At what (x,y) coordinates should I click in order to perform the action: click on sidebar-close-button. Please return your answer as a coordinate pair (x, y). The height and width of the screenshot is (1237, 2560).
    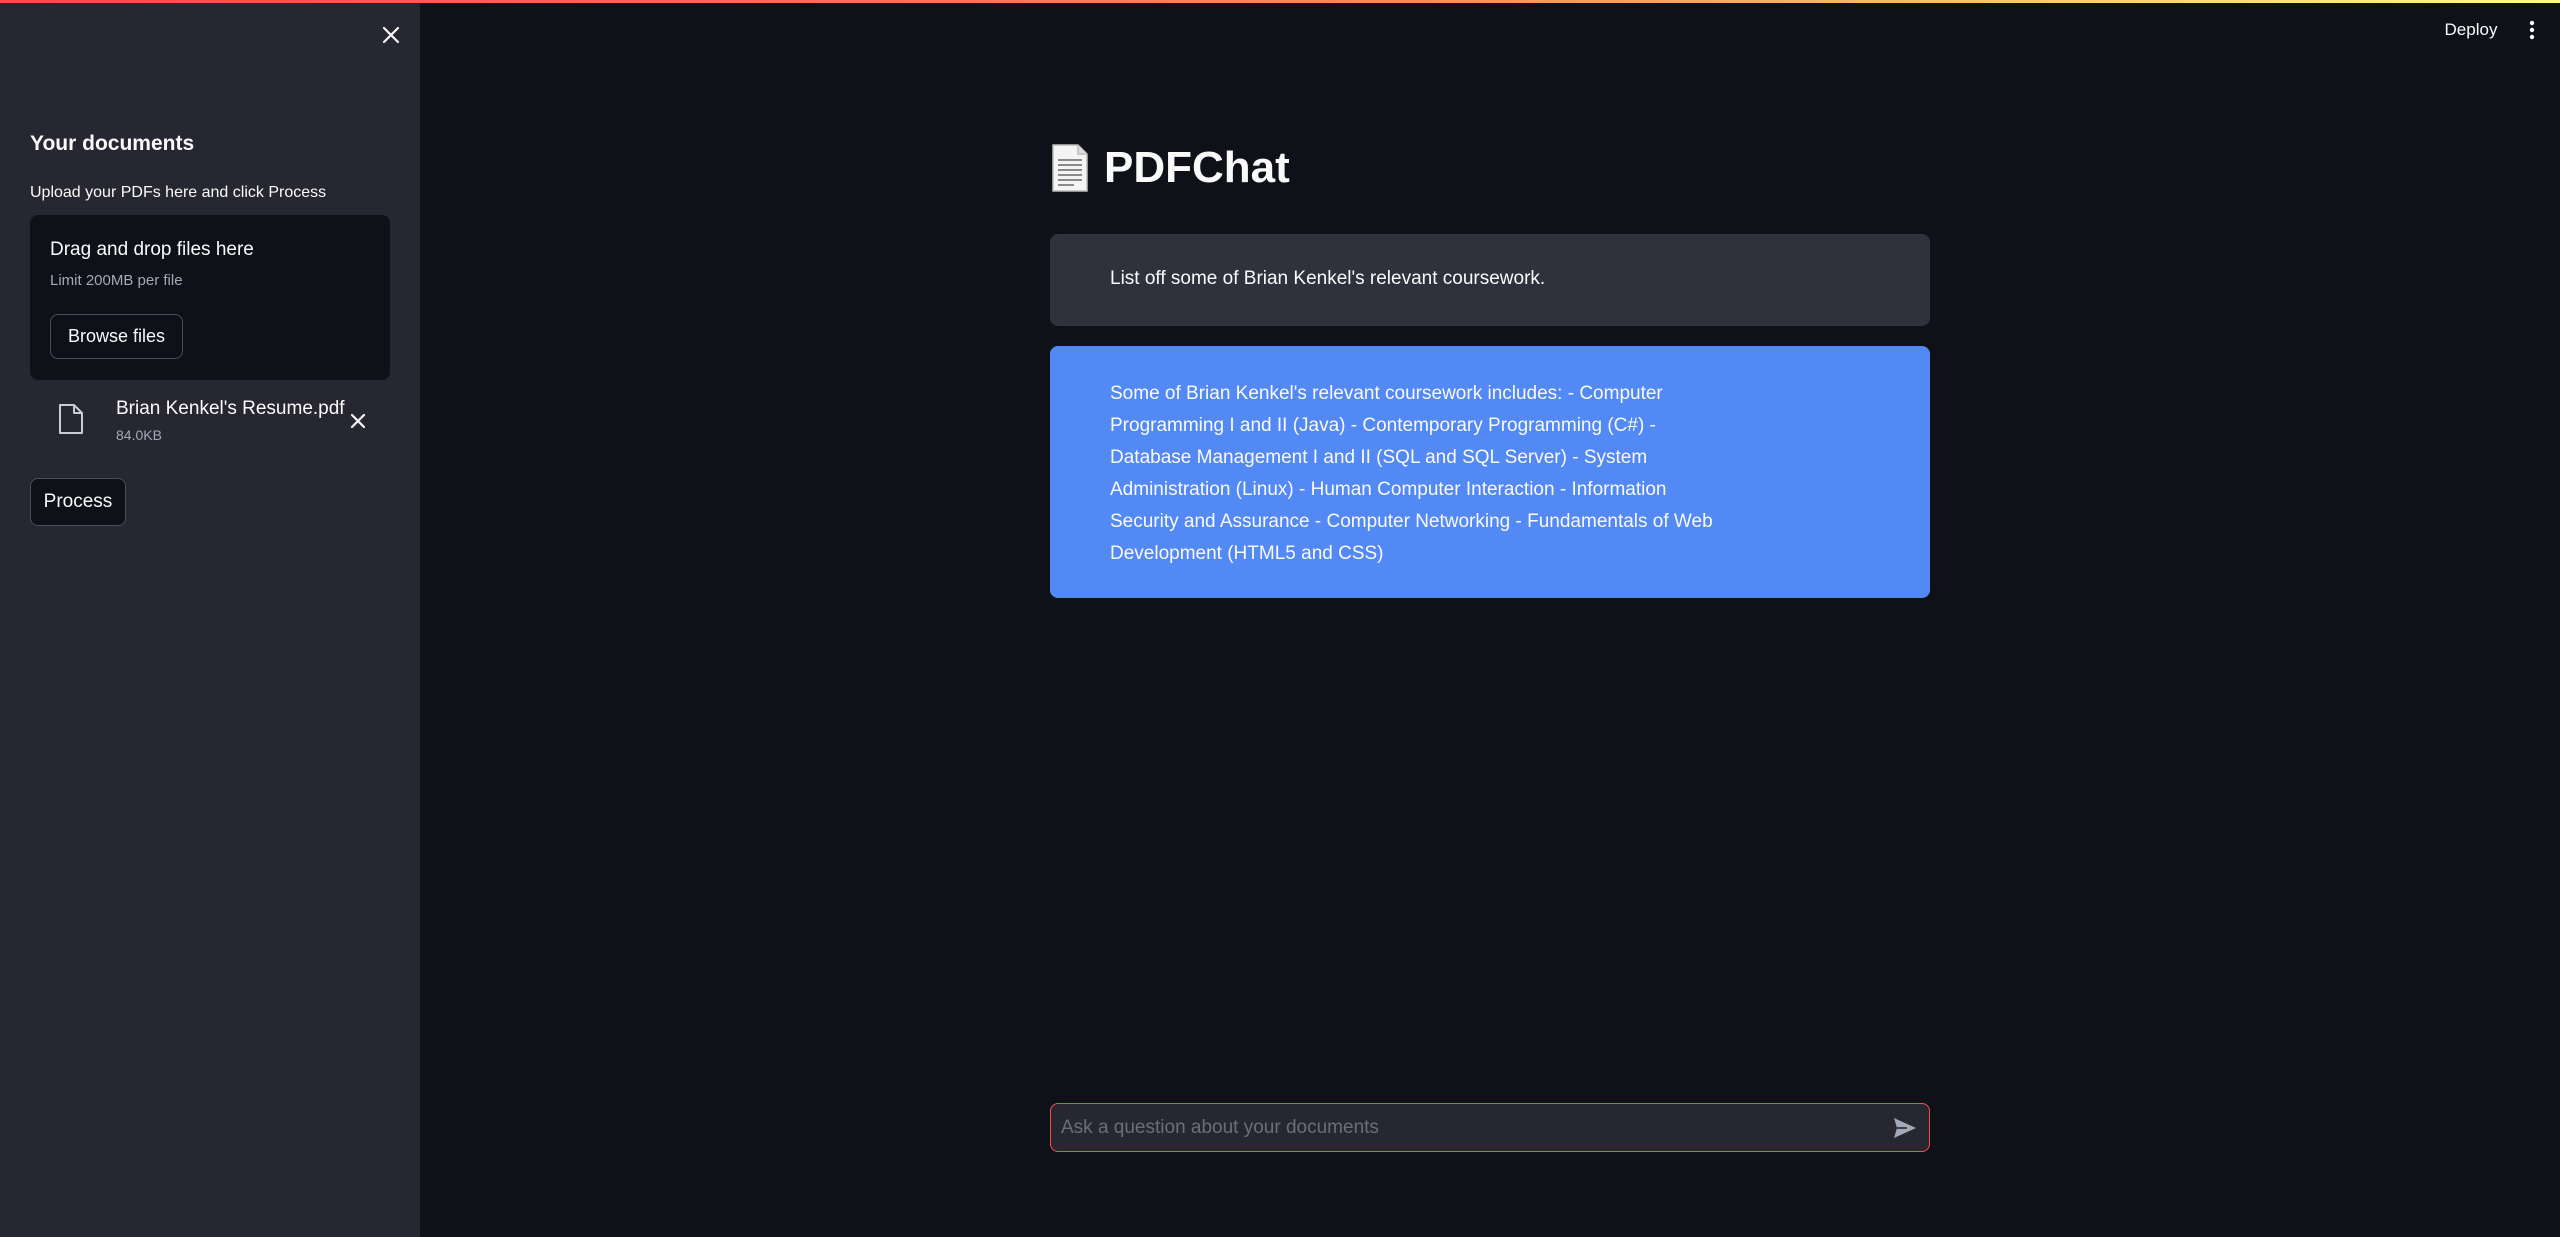
    Looking at the image, I should click on (391, 35).